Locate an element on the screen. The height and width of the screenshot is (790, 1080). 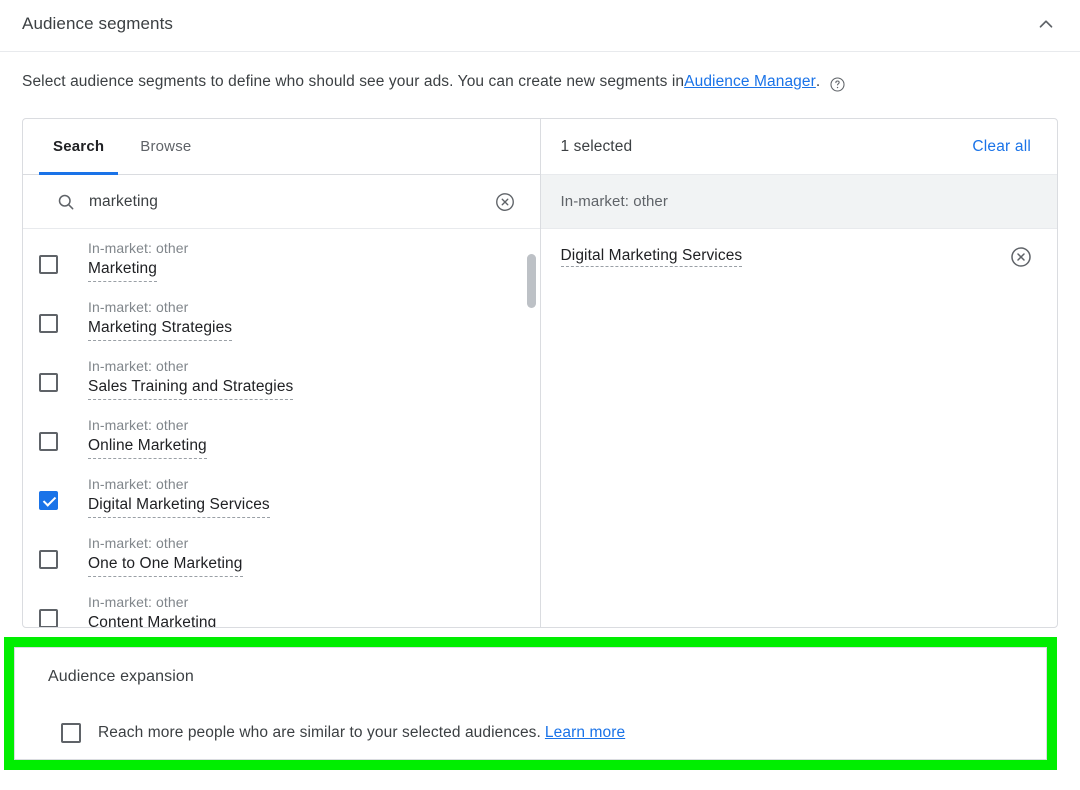
result-name: Sales Training and Strategies is located at coordinates (191, 388).